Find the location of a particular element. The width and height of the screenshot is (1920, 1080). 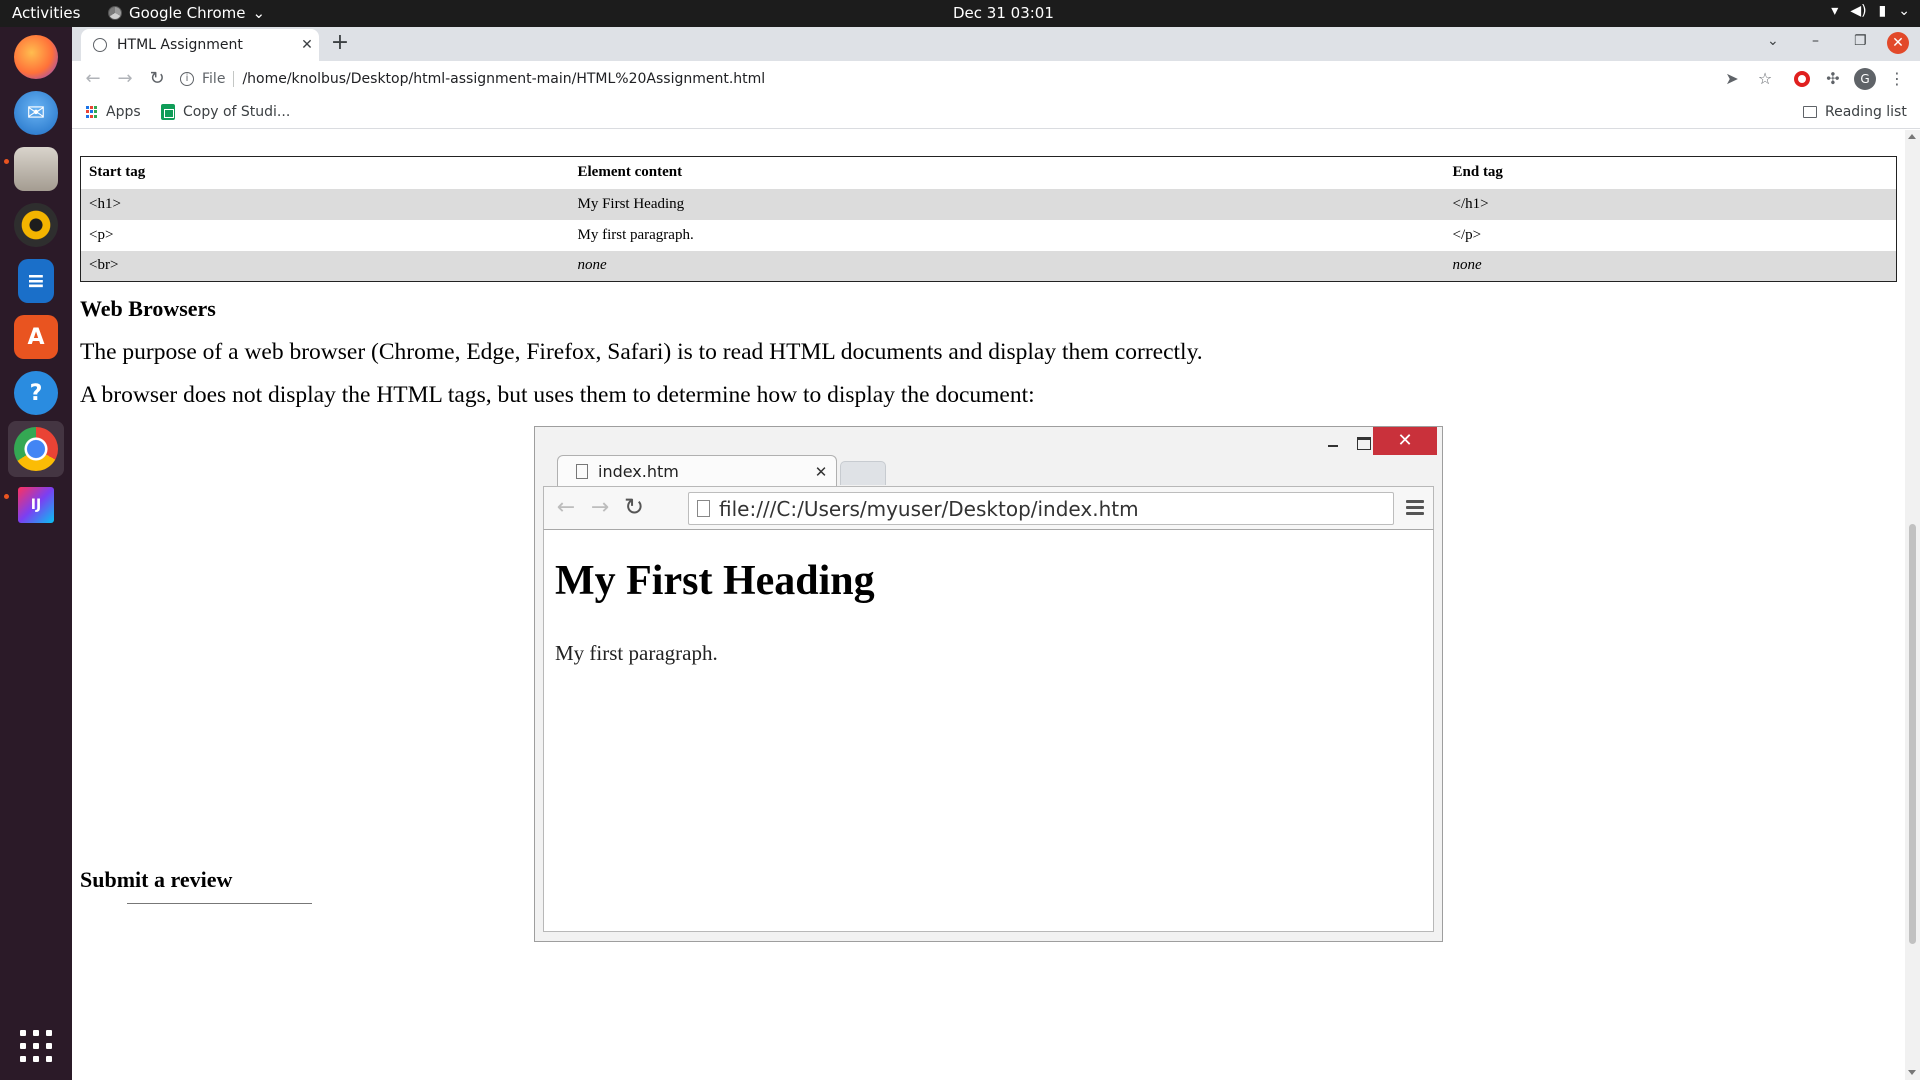

table-row: <p> My first paragraph. </p> is located at coordinates (989, 235).